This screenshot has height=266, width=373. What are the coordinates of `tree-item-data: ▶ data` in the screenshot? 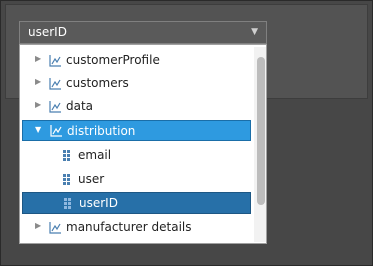 It's located at (135, 106).